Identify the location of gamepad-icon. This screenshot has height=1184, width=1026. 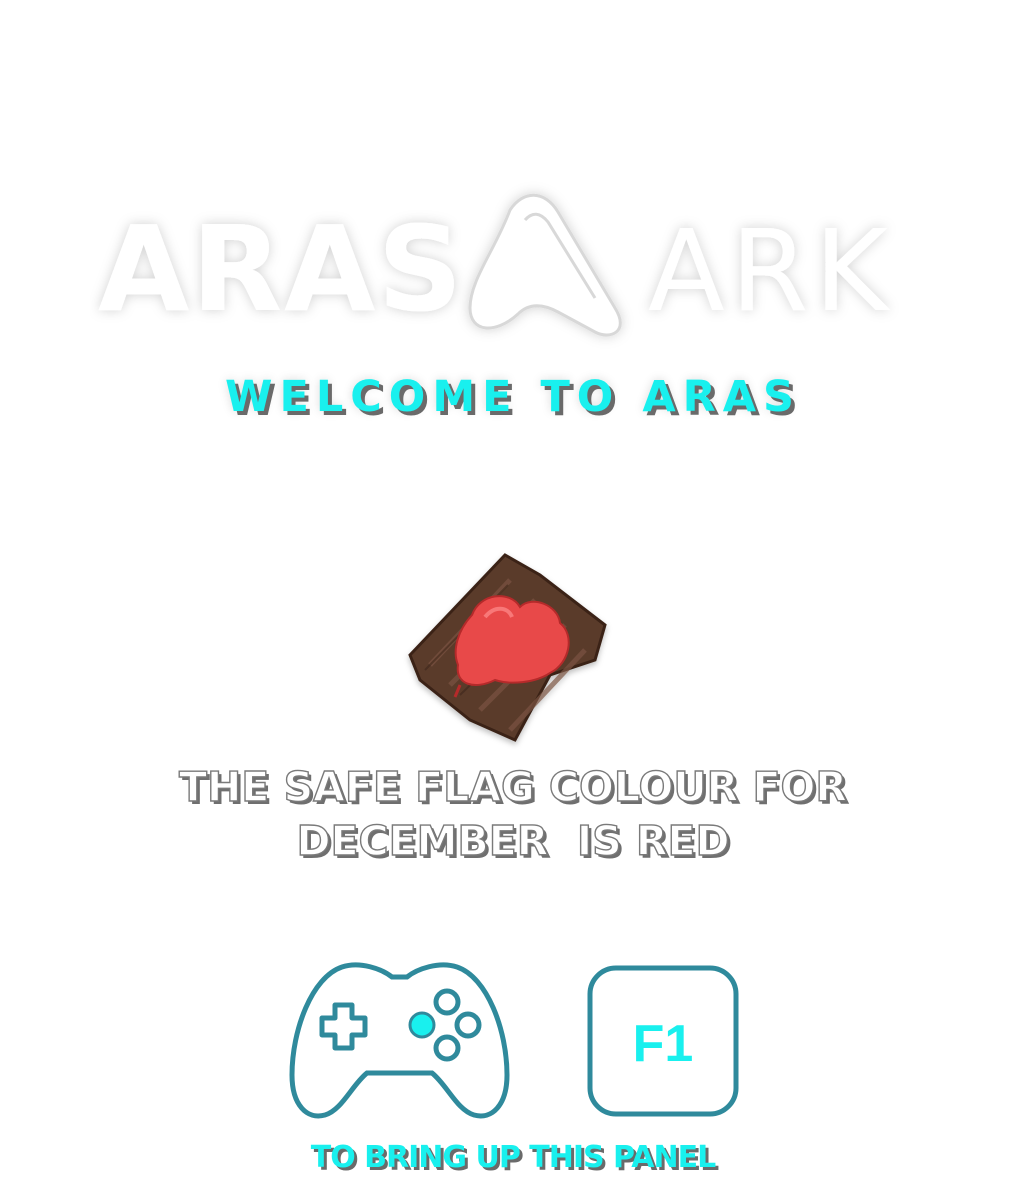
(399, 1040).